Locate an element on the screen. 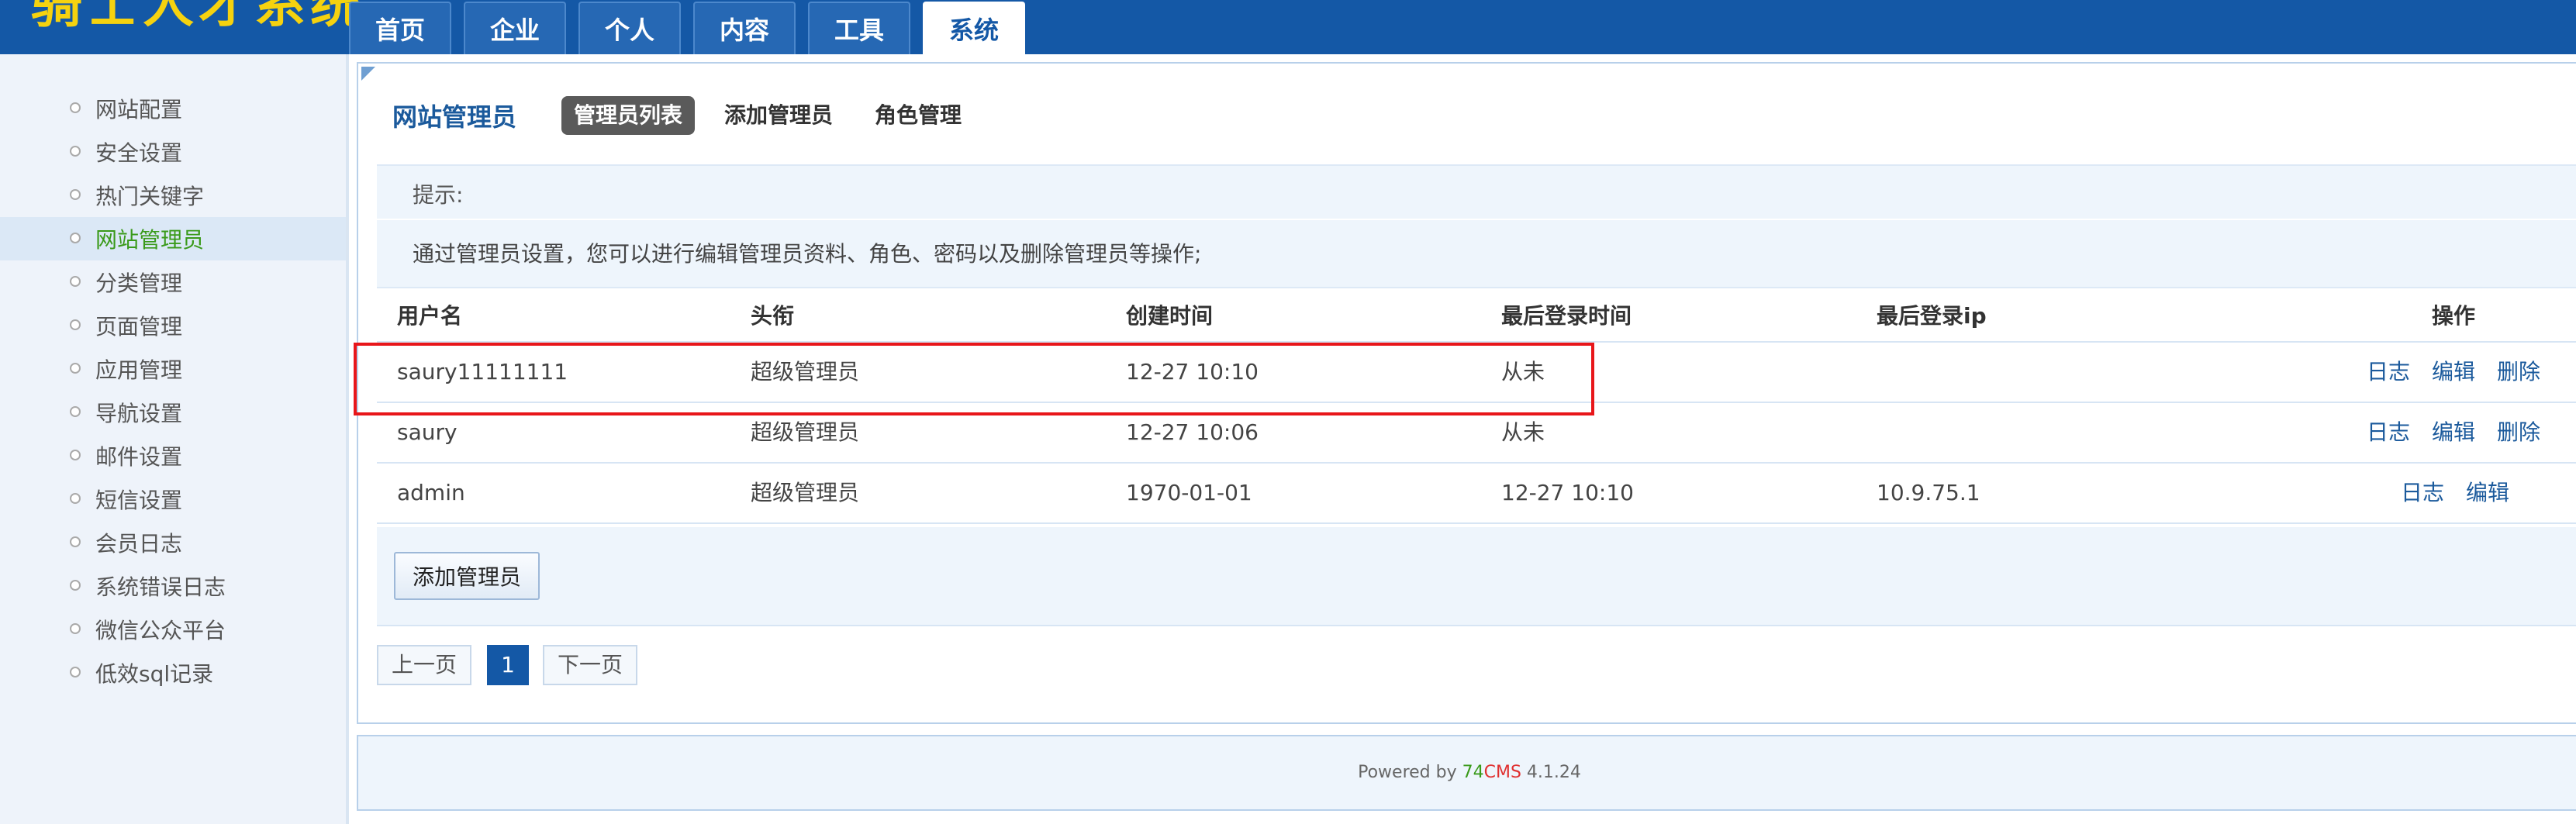 The height and width of the screenshot is (824, 2576). table-header: 用户名 头衔 创建时间 最后登录时间 最后登录ip 操作 is located at coordinates (1477, 316).